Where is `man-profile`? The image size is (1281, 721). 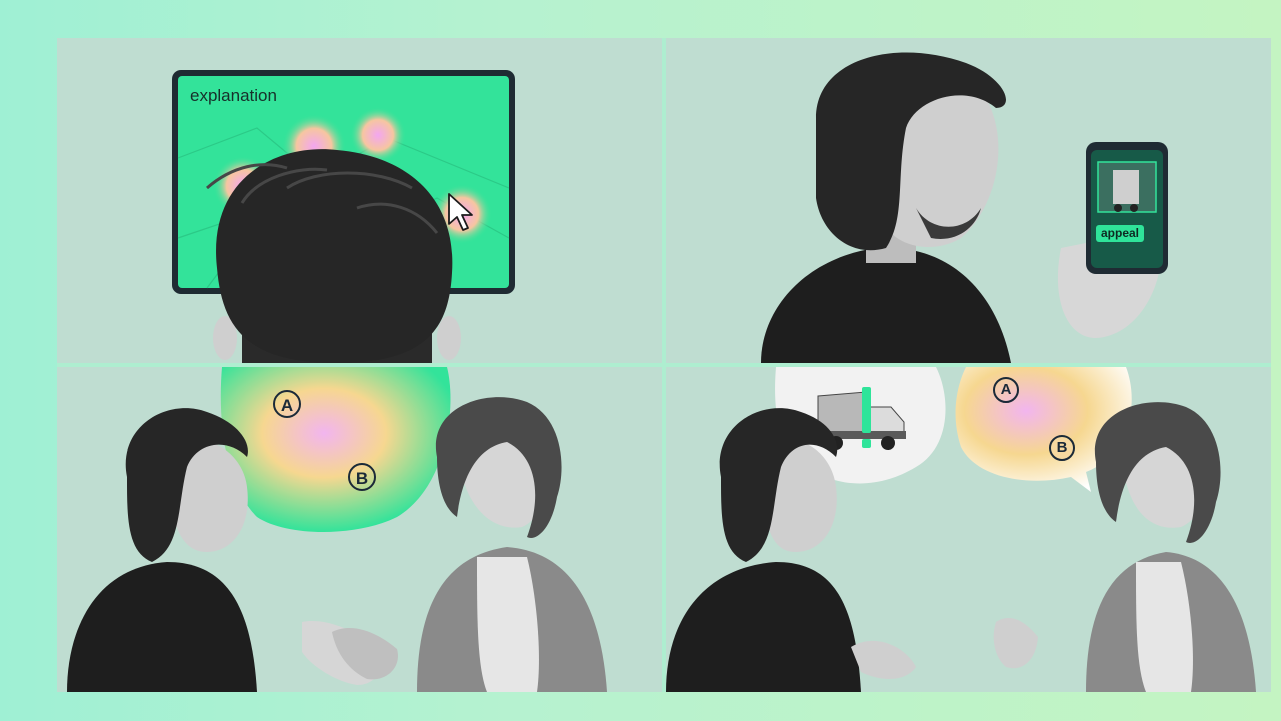
man-profile is located at coordinates (886, 207).